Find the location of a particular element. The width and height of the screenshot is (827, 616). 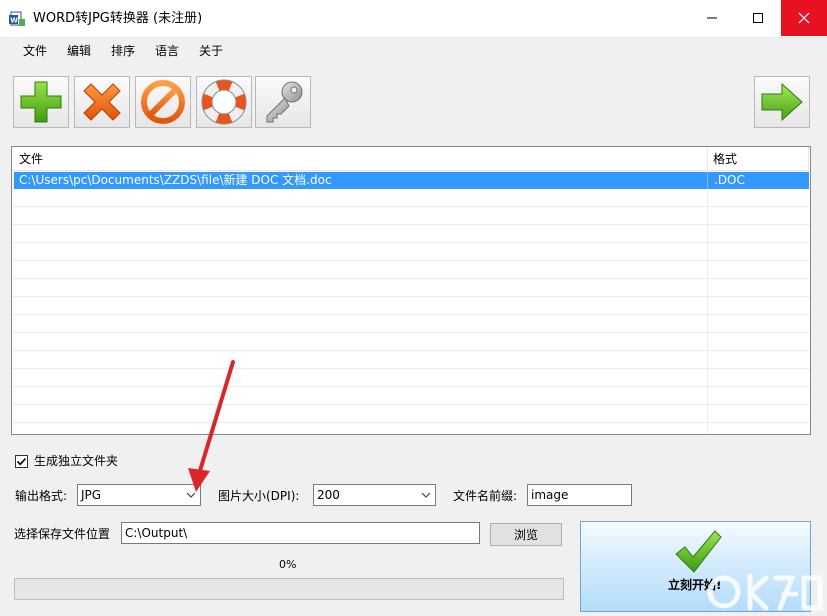

app-icon: W is located at coordinates (17, 18).